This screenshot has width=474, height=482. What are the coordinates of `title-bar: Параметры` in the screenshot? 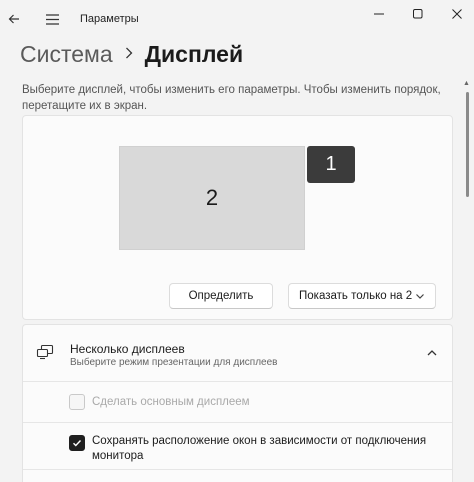 It's located at (237, 19).